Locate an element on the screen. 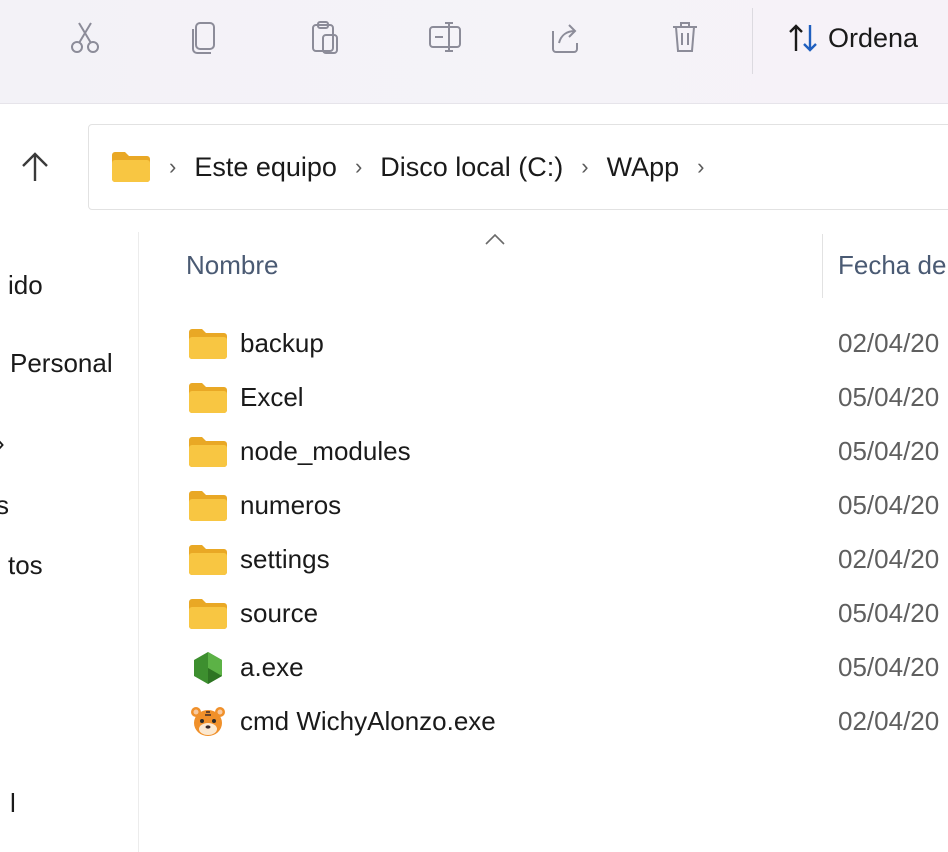 This screenshot has height=852, width=948. rename-icon is located at coordinates (445, 37).